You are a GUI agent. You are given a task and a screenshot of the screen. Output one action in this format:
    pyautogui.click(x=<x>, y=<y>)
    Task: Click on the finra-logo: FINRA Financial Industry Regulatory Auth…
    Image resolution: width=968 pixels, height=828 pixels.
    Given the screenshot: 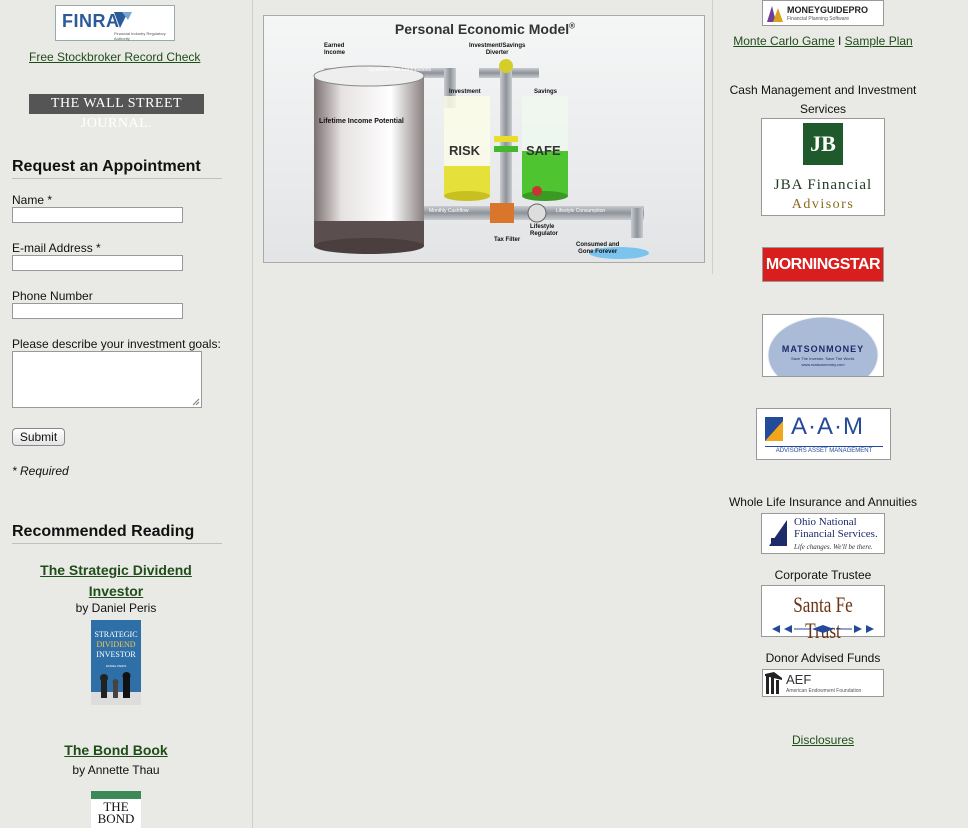 What is the action you would take?
    pyautogui.click(x=115, y=23)
    